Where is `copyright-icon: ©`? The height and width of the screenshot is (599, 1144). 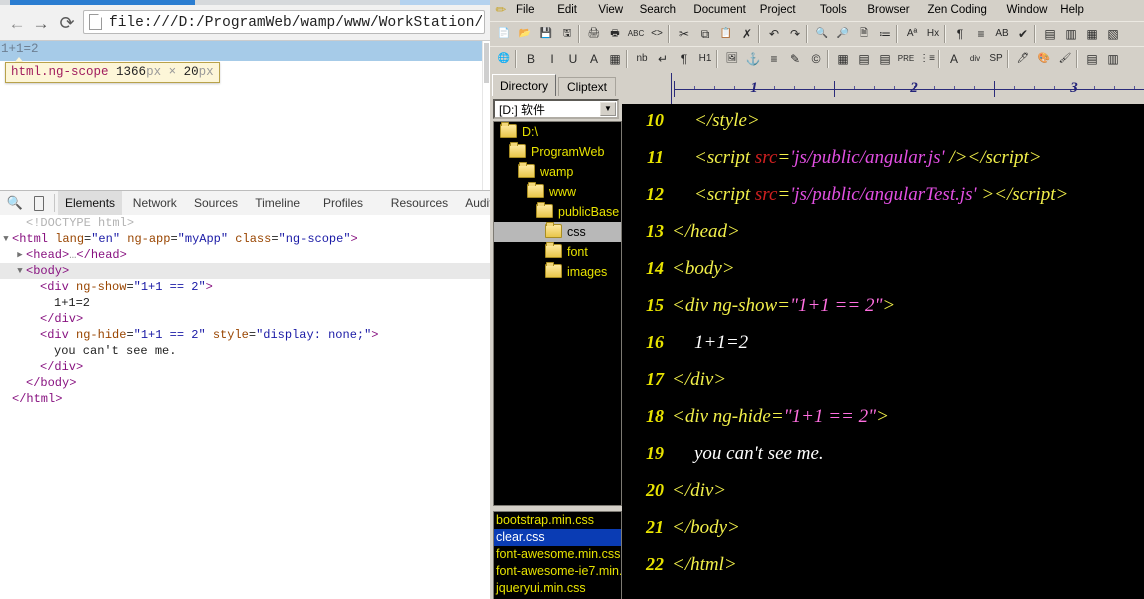
copyright-icon: © is located at coordinates (816, 59).